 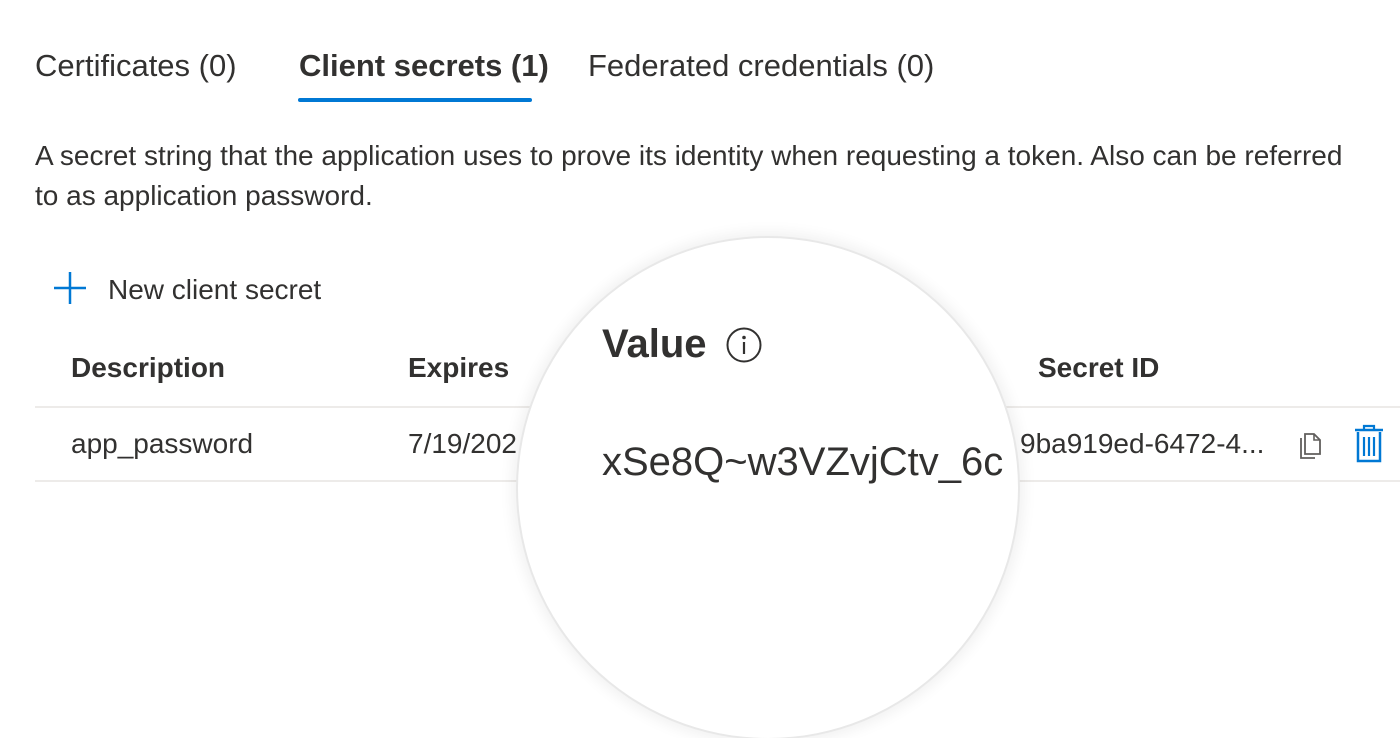 I want to click on column-header-secret-id: Secret ID, so click(x=1099, y=367).